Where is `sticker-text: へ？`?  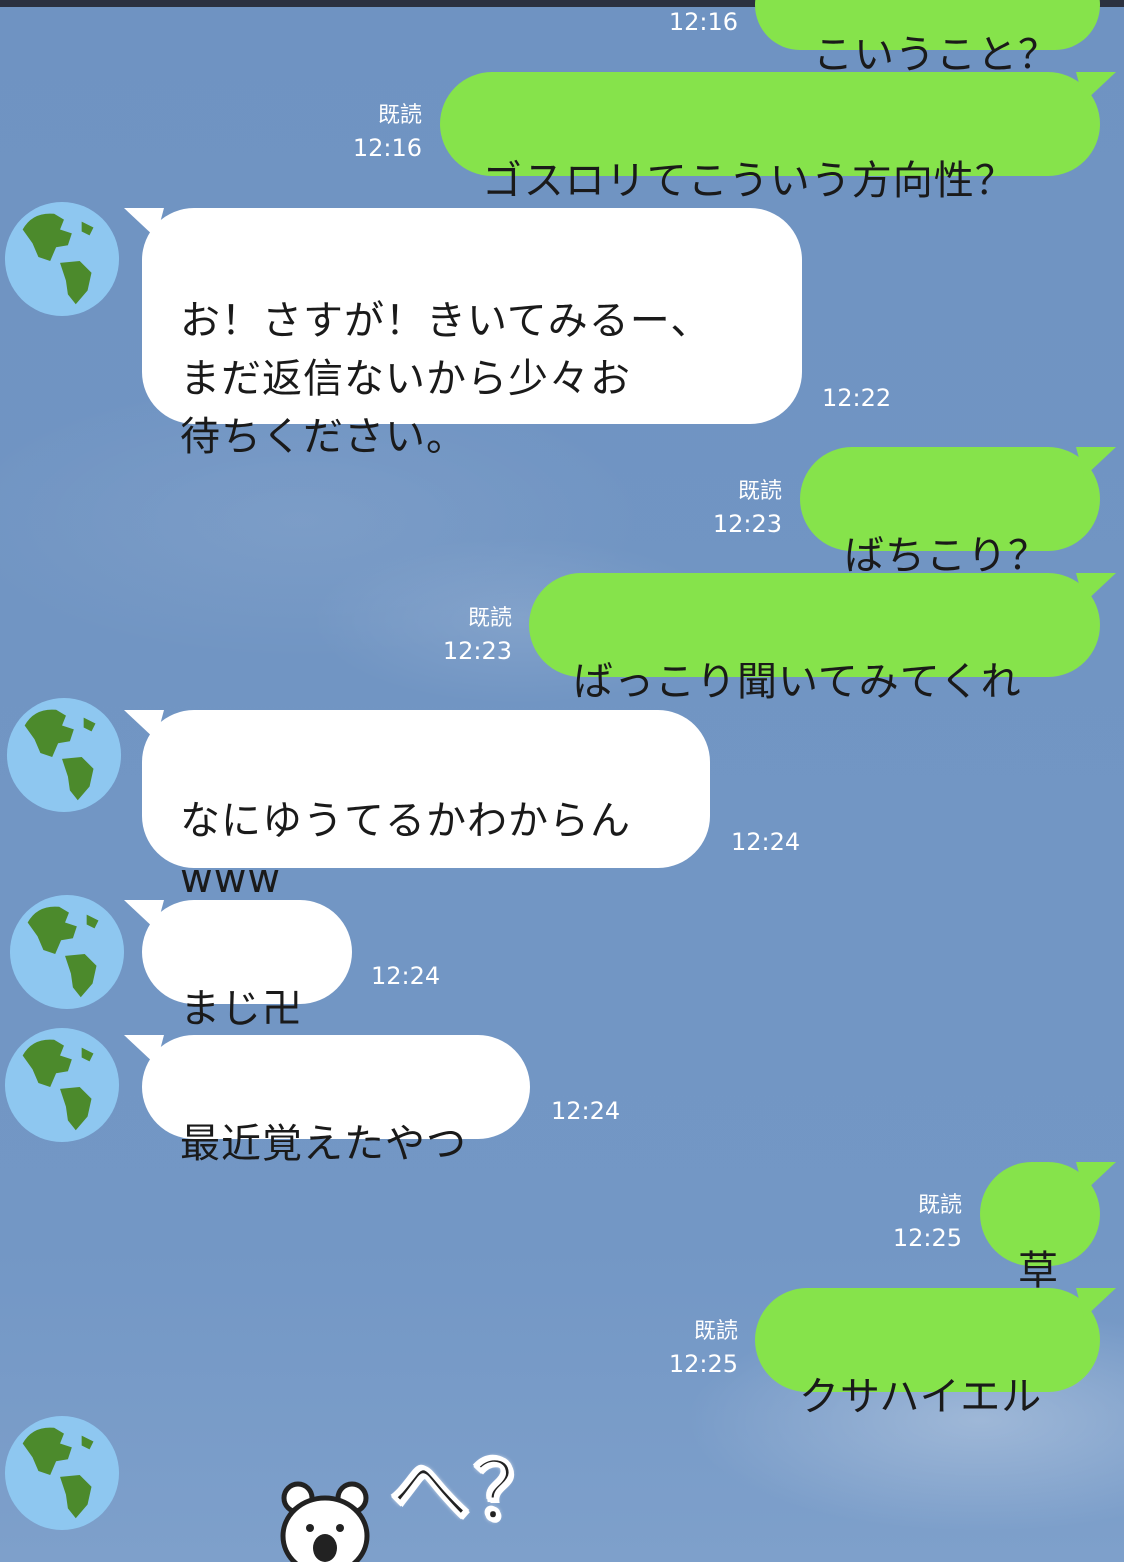
sticker-text: へ？ is located at coordinates (473, 1491).